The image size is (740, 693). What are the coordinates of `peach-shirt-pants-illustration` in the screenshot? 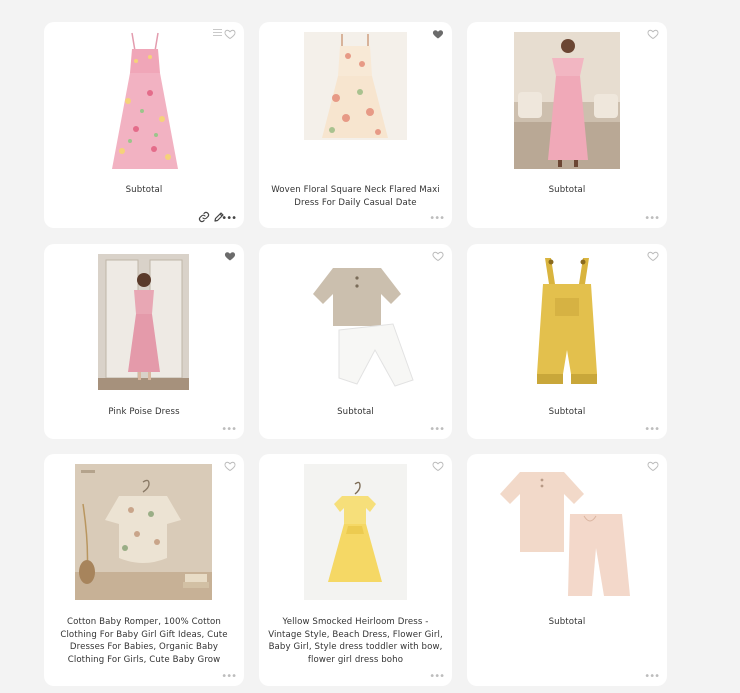 It's located at (567, 532).